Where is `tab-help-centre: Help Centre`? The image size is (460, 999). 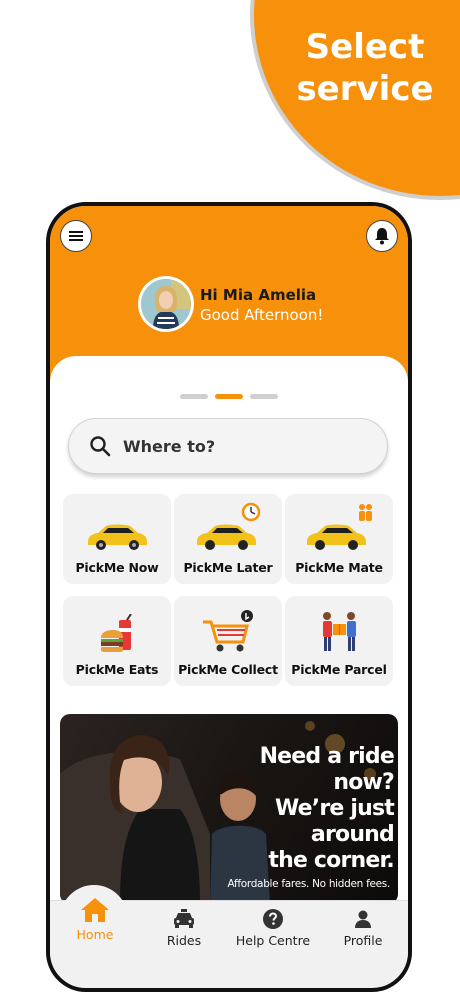 tab-help-centre: Help Centre is located at coordinates (273, 928).